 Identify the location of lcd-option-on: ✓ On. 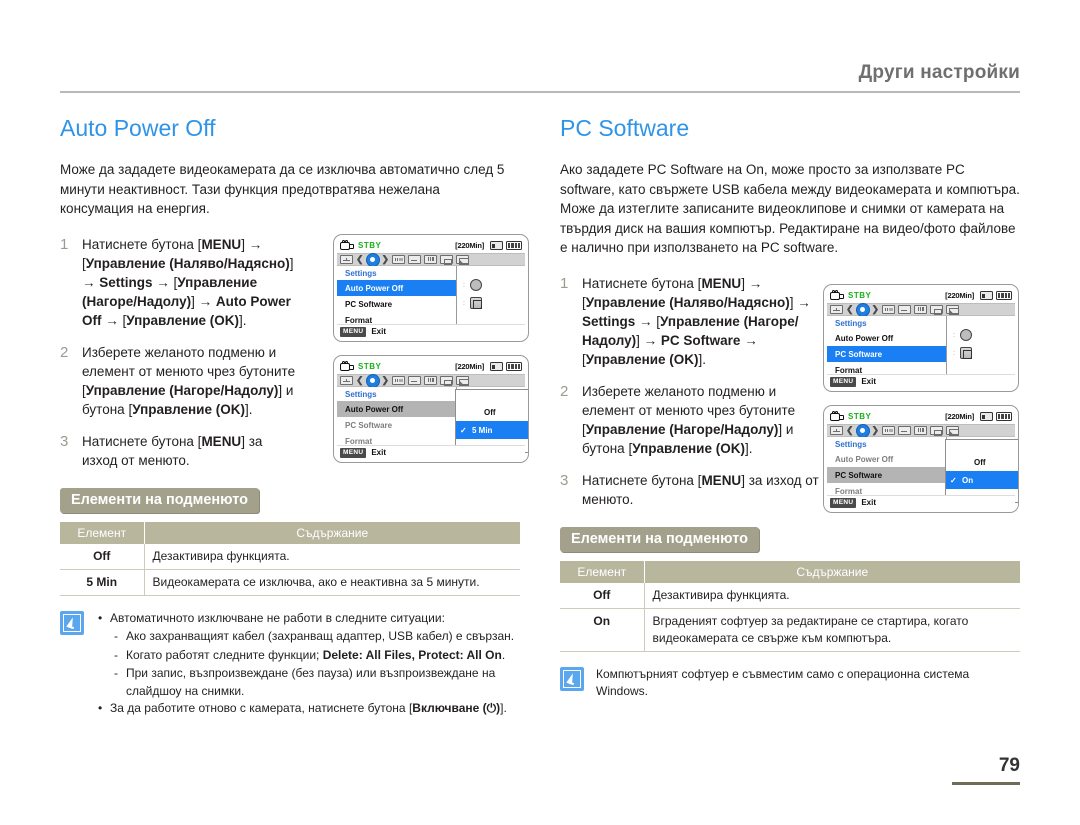
(982, 480).